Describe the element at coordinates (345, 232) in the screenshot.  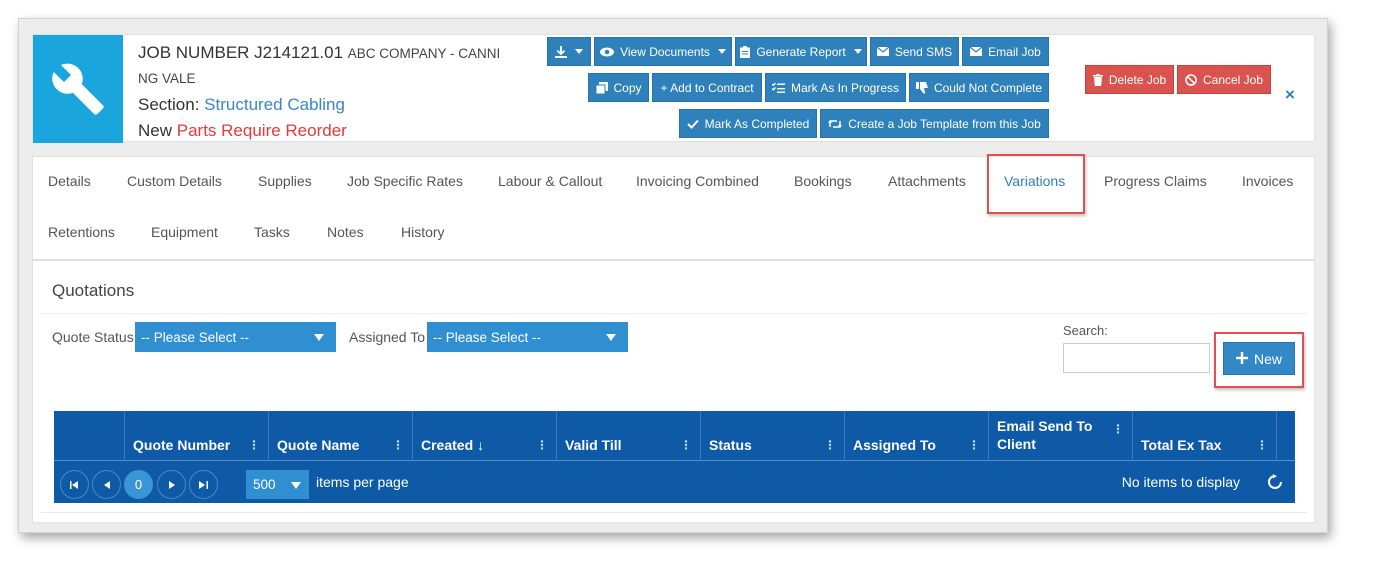
I see `tab-notes: Notes` at that location.